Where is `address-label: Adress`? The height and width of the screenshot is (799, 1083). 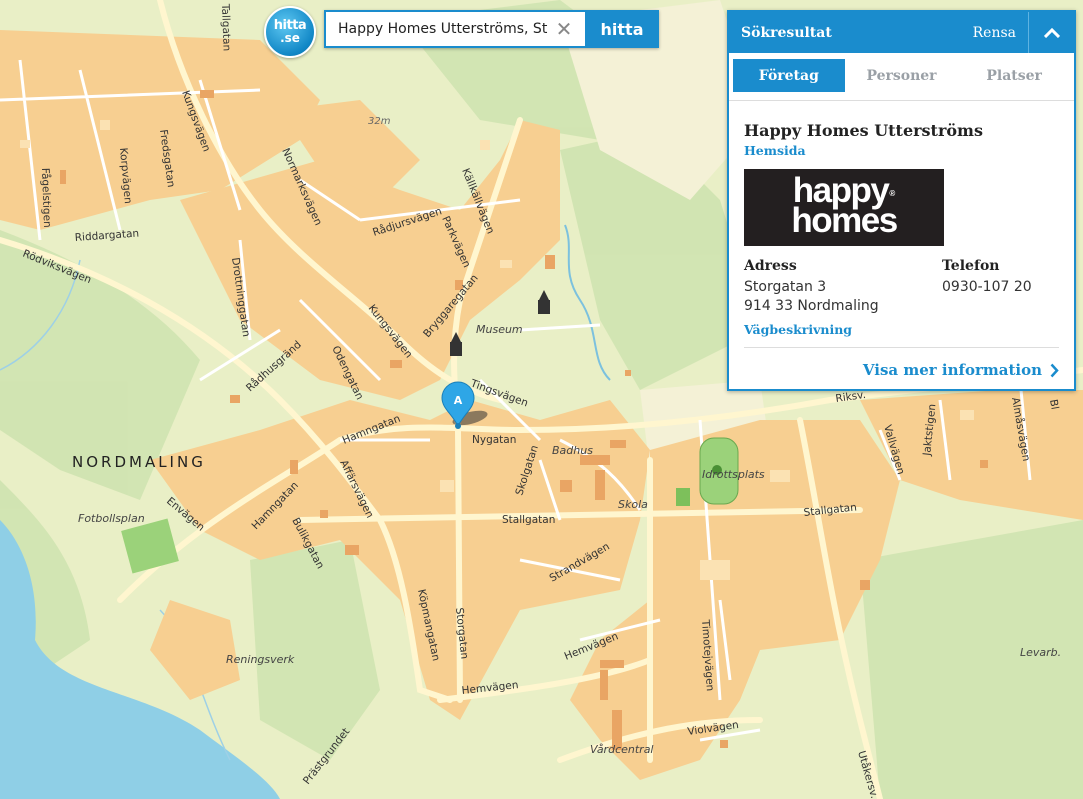
address-label: Adress is located at coordinates (770, 266).